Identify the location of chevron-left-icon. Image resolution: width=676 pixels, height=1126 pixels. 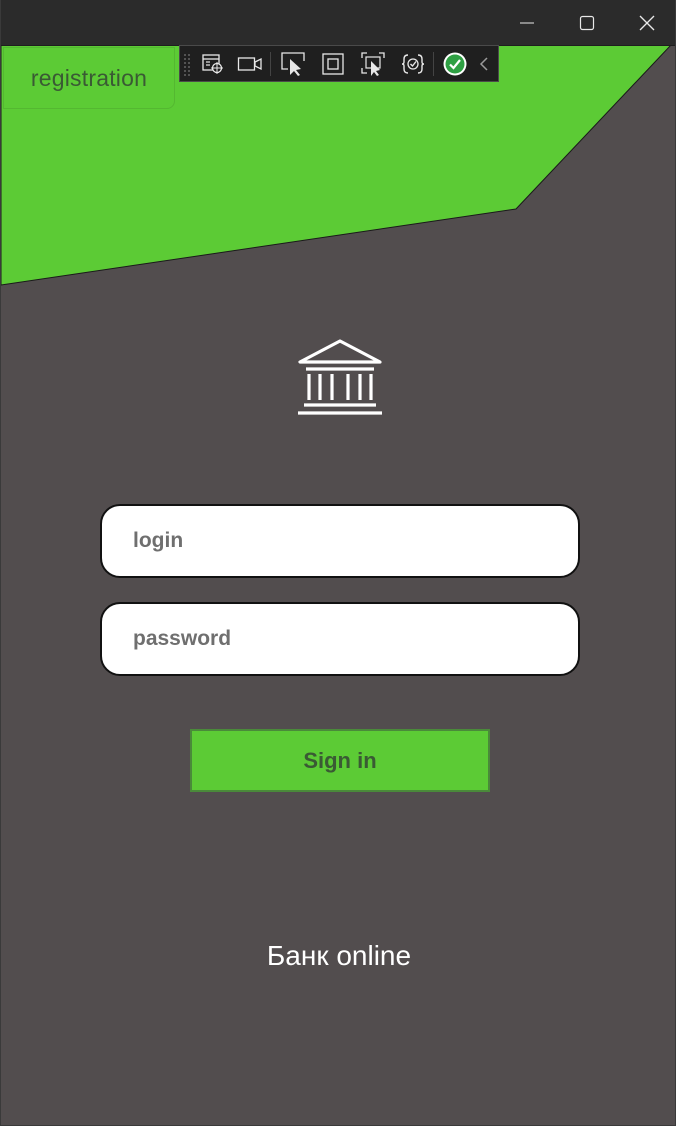
(483, 64).